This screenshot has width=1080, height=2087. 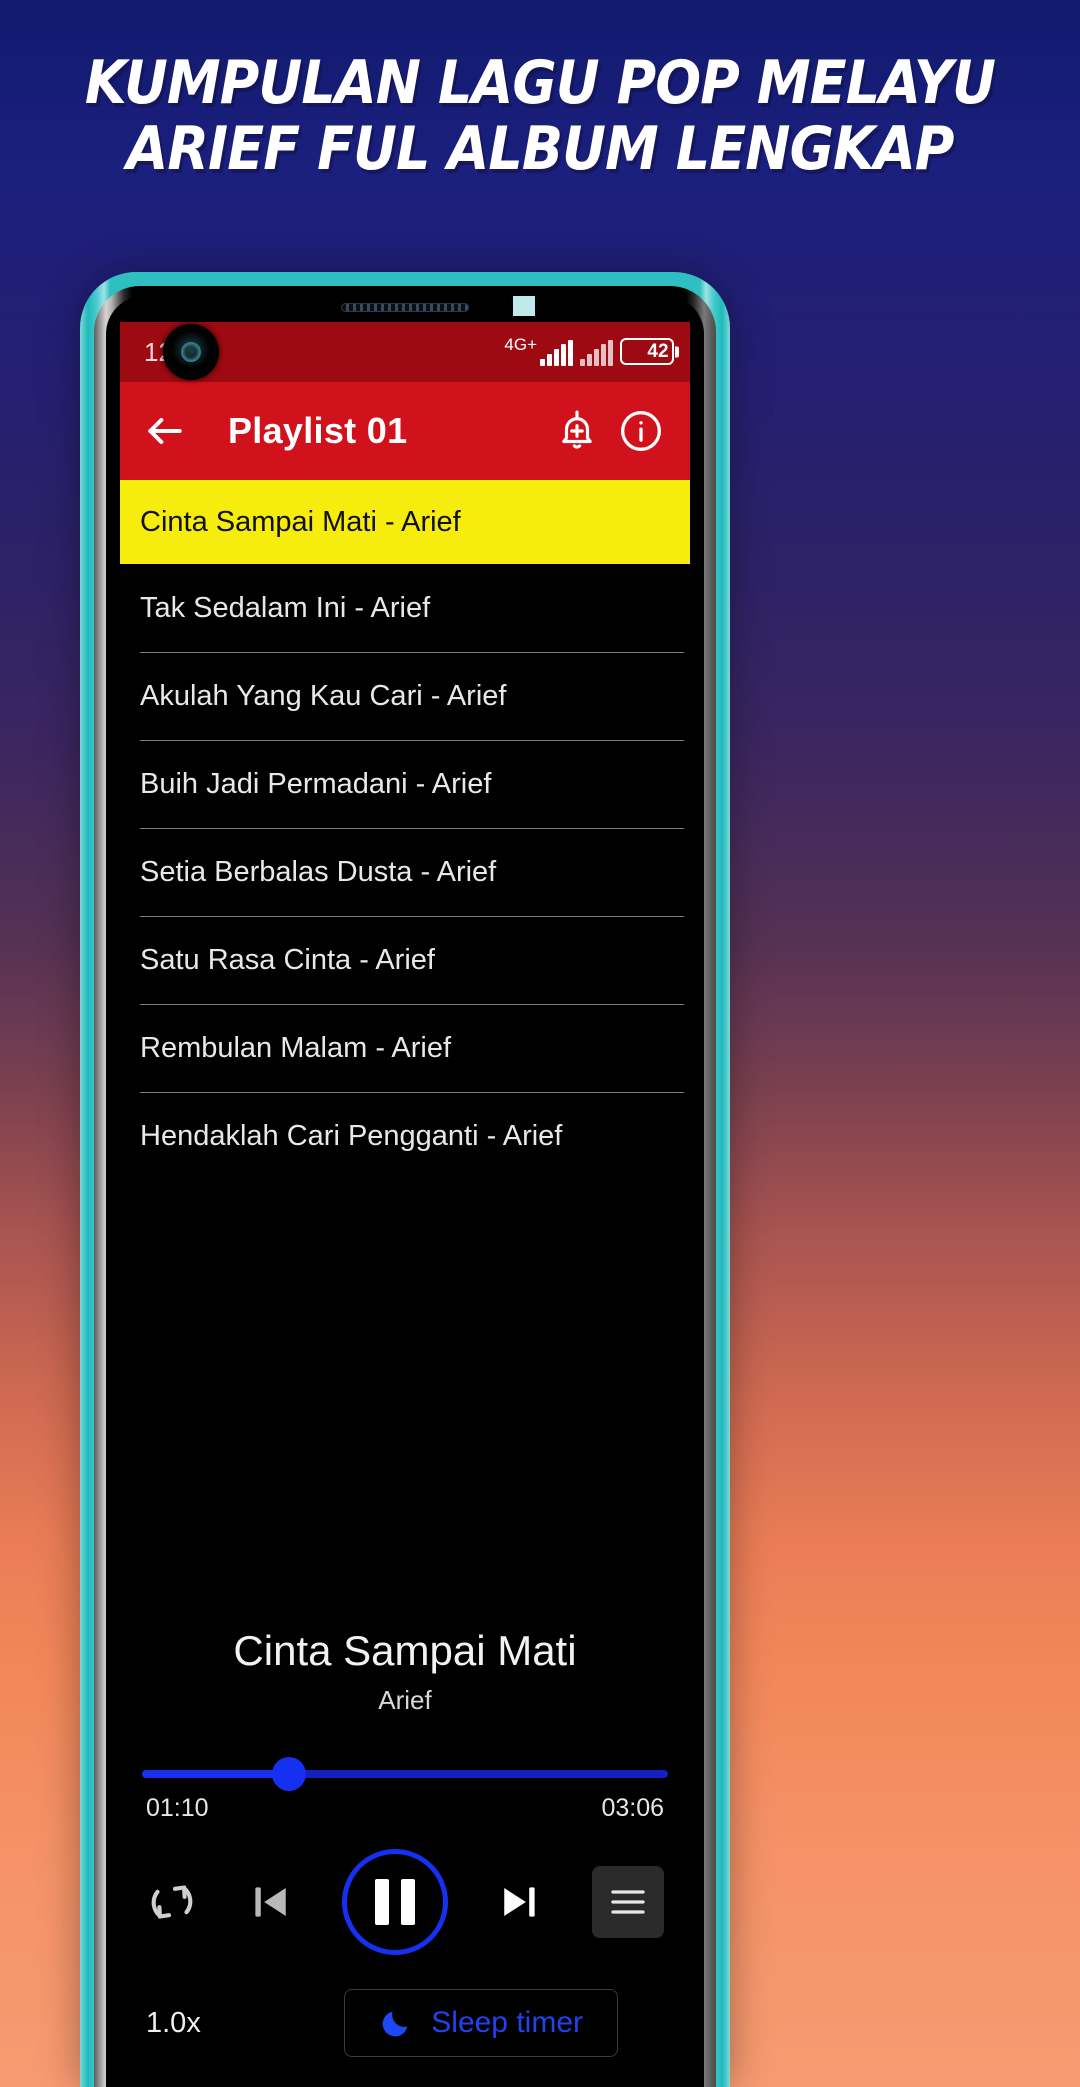 I want to click on list-item: Akulah Yang Kau Cari - Arief, so click(x=405, y=696).